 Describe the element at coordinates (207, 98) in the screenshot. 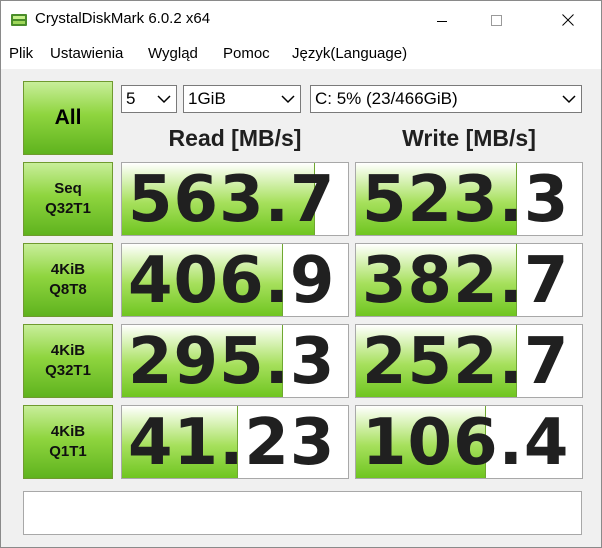

I see `test-size-value: 1GiB` at that location.